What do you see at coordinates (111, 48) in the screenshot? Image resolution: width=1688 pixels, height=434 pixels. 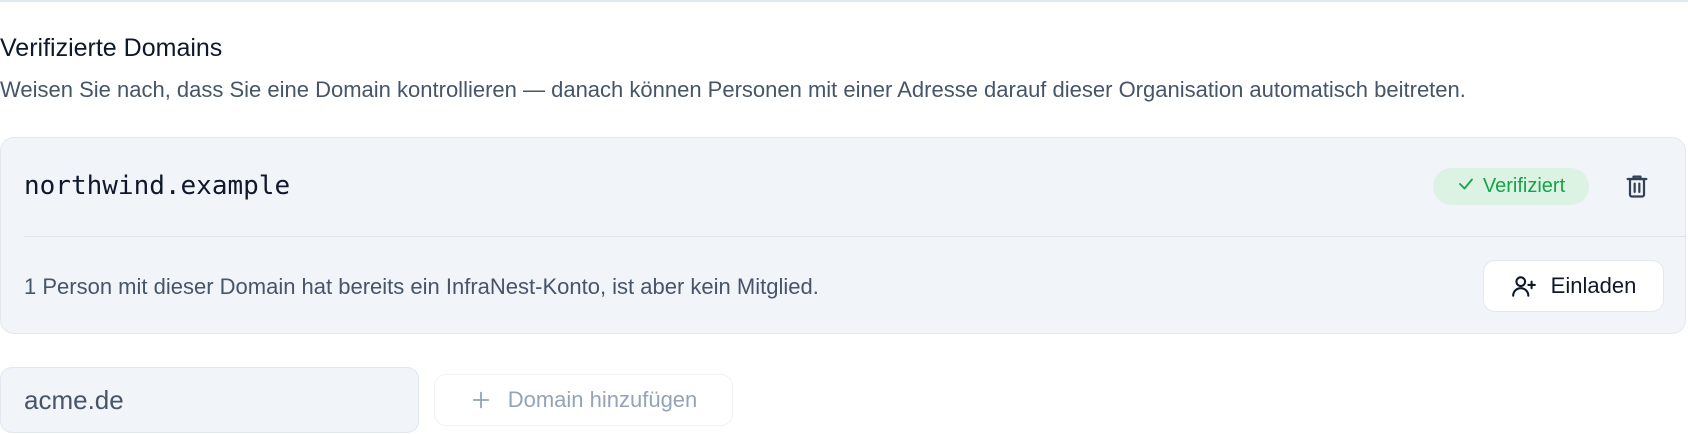 I see `section-title: Verifizierte Domains` at bounding box center [111, 48].